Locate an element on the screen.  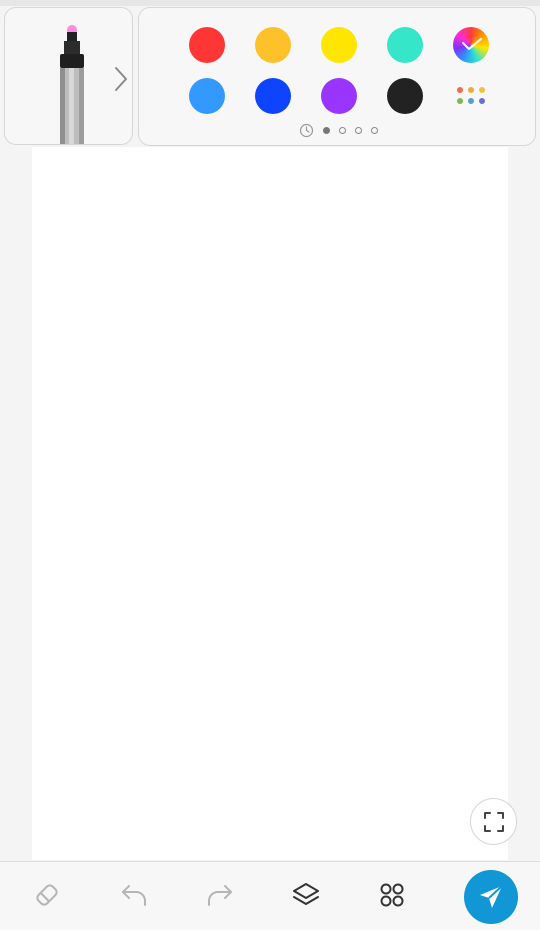
fullscreen-button is located at coordinates (493, 821).